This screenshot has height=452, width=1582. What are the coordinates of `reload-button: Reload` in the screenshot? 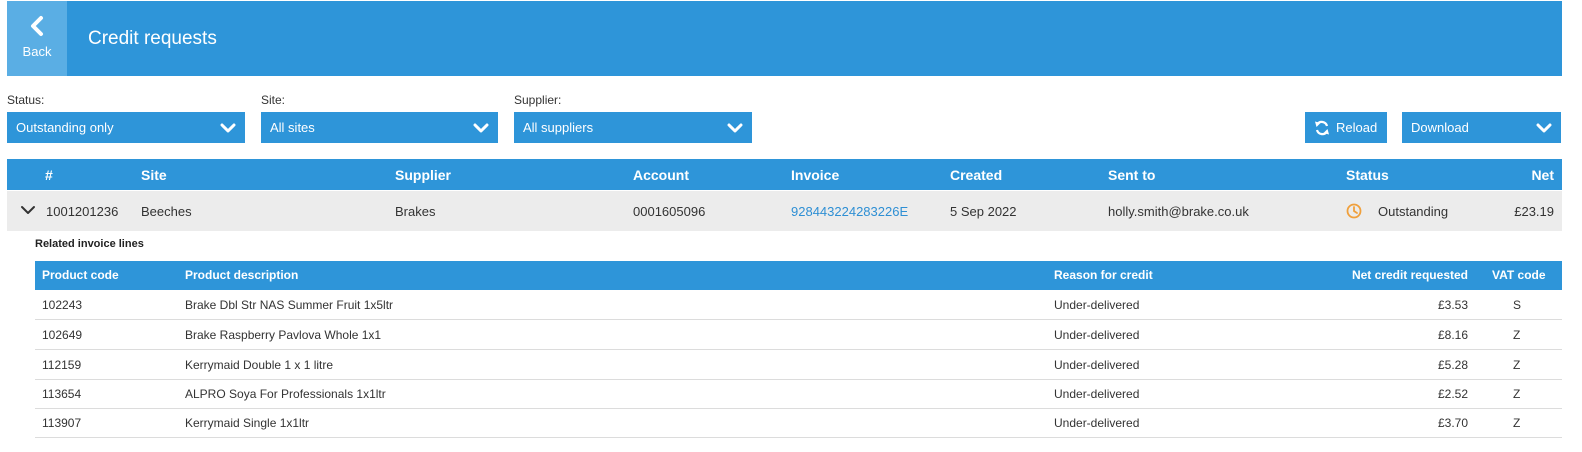 It's located at (1346, 127).